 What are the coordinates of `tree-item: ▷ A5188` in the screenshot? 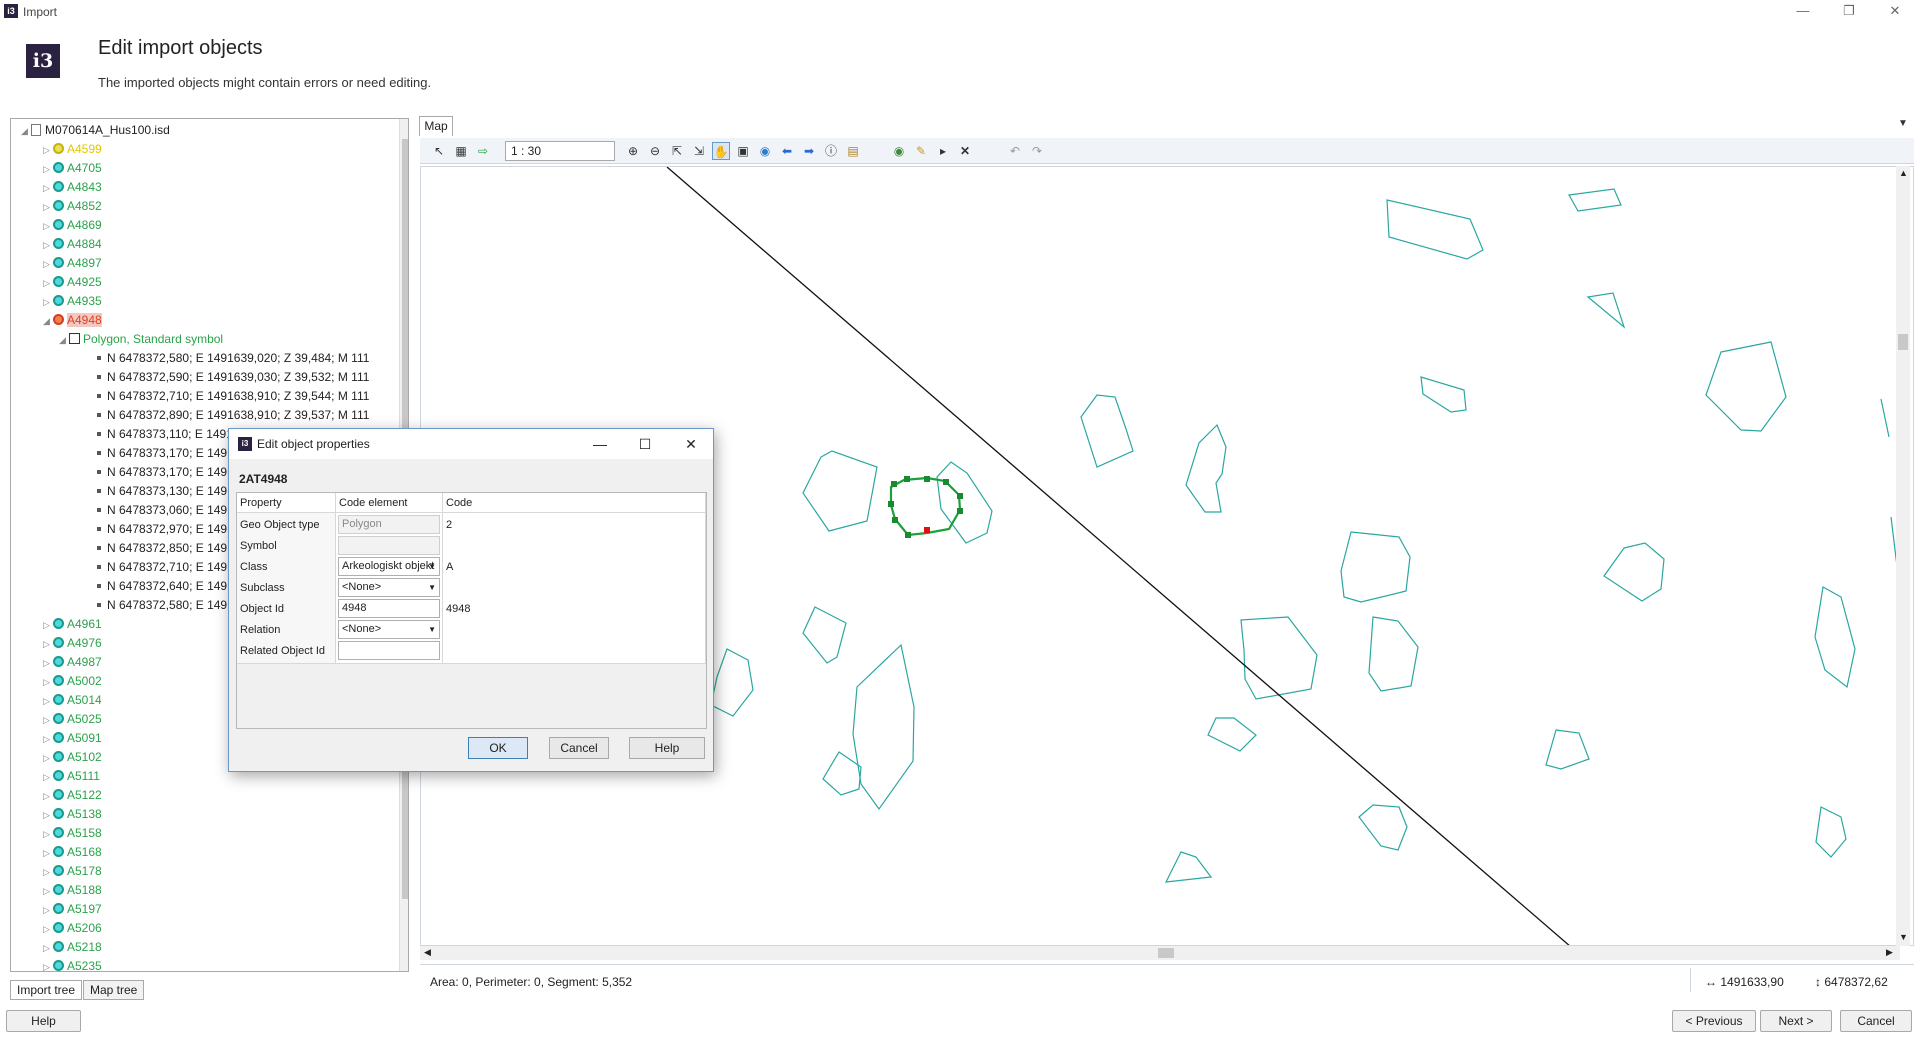 It's located at (72, 890).